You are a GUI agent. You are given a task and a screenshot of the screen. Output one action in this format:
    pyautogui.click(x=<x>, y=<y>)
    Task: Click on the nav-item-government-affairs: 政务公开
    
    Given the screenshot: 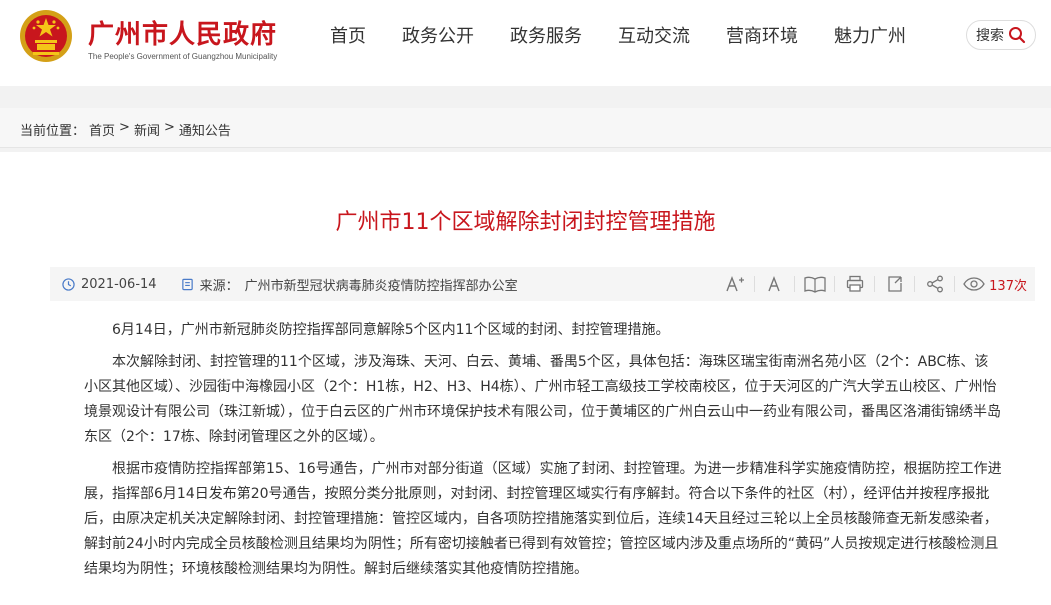 What is the action you would take?
    pyautogui.click(x=438, y=35)
    